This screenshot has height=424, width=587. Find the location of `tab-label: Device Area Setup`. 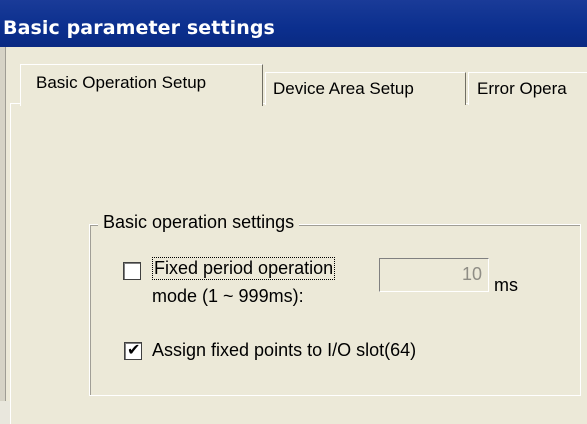

tab-label: Device Area Setup is located at coordinates (343, 88).